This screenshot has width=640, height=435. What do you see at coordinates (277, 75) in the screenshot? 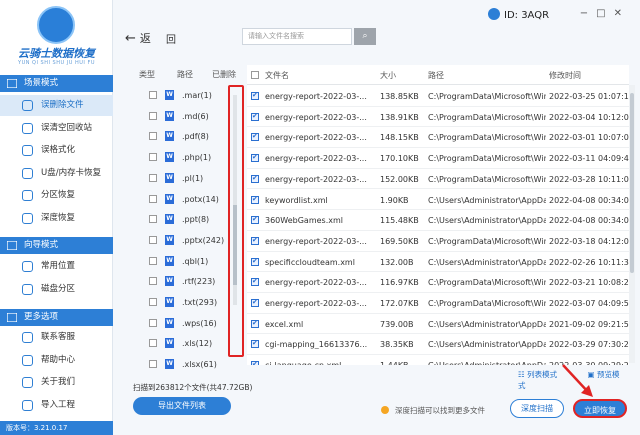
I see `col-name: 文件名` at bounding box center [277, 75].